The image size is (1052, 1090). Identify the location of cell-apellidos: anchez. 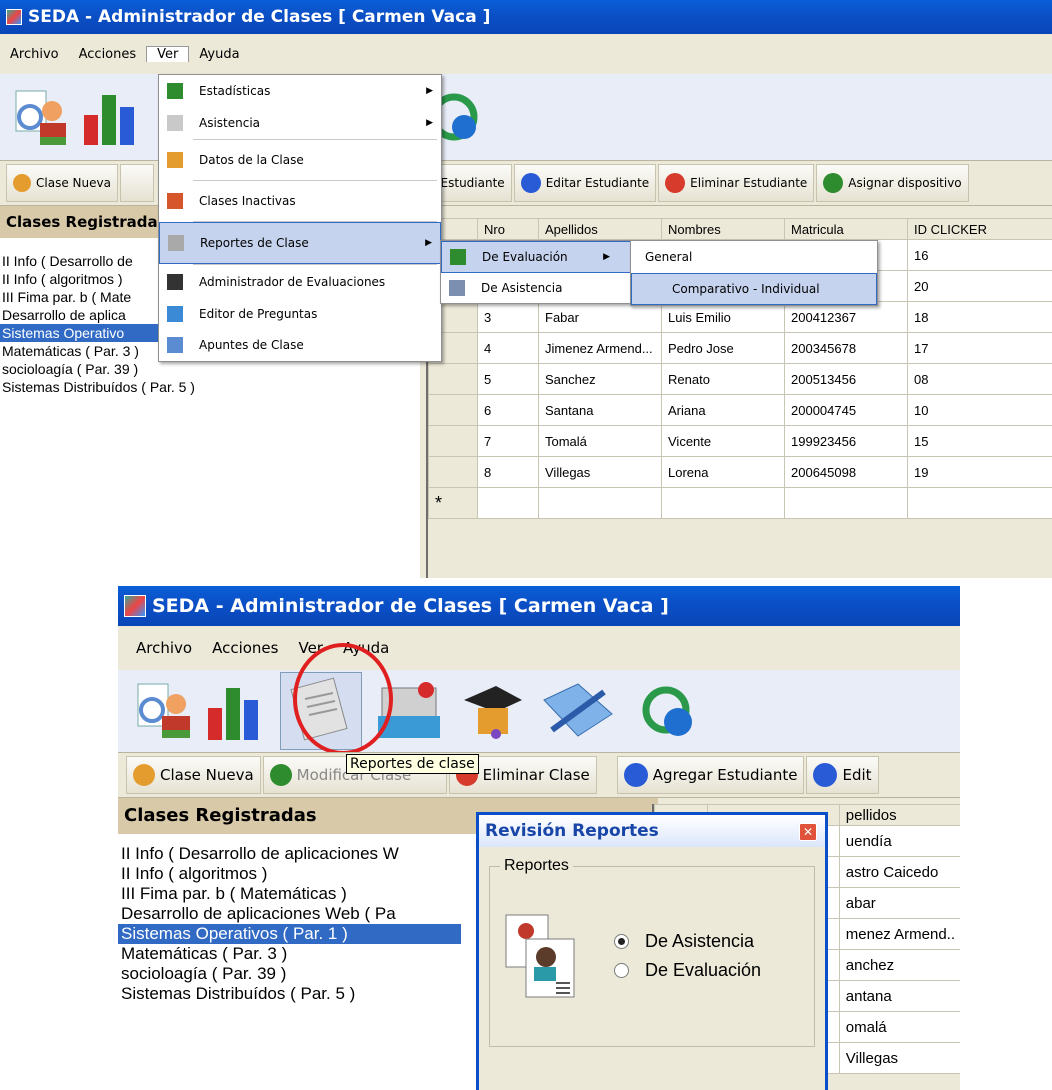
(899, 965).